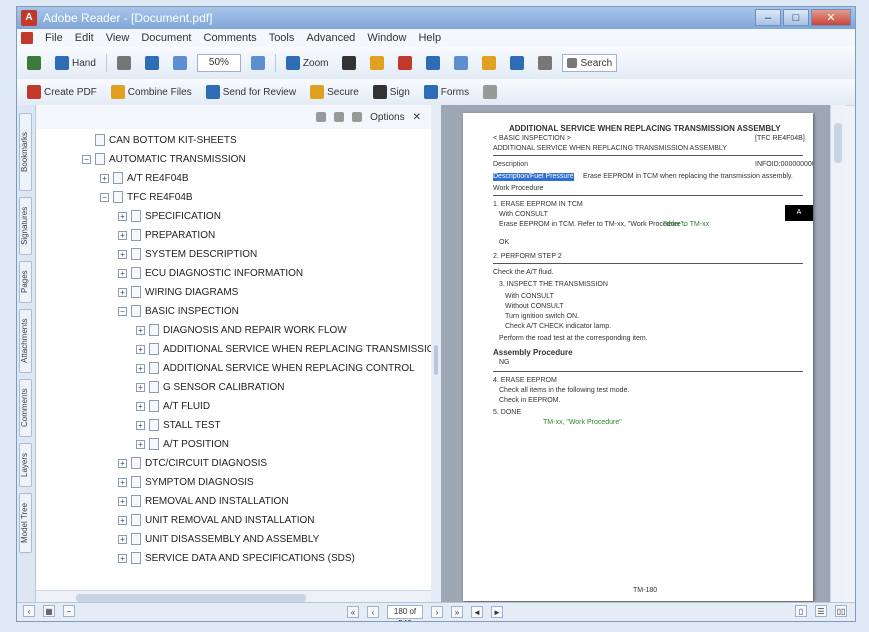  I want to click on new-bookmark-icon, so click(339, 117).